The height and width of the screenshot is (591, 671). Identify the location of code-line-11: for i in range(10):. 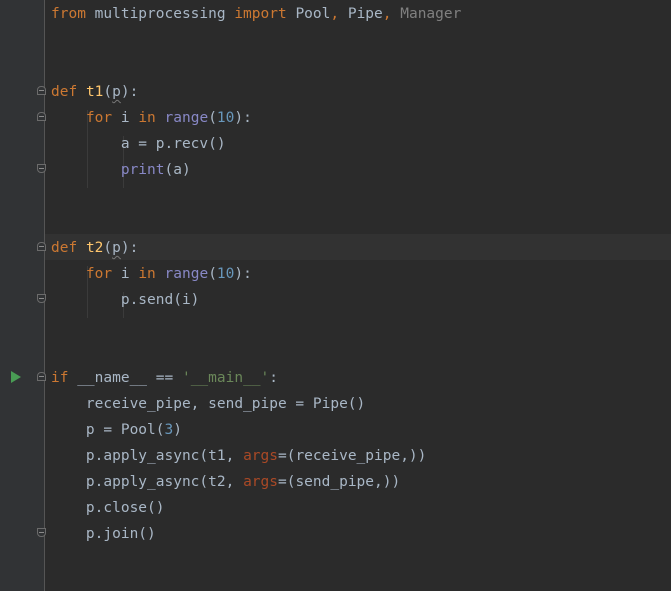
(151, 274).